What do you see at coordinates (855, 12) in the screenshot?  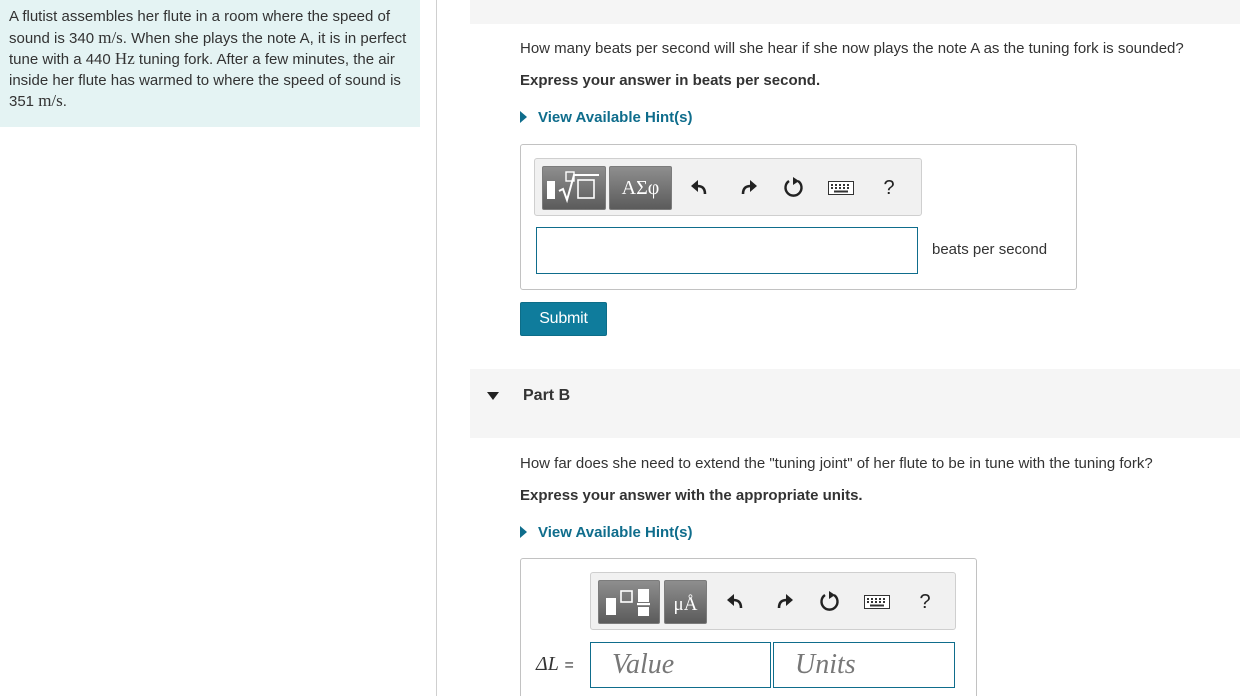 I see `part-a-header-strip` at bounding box center [855, 12].